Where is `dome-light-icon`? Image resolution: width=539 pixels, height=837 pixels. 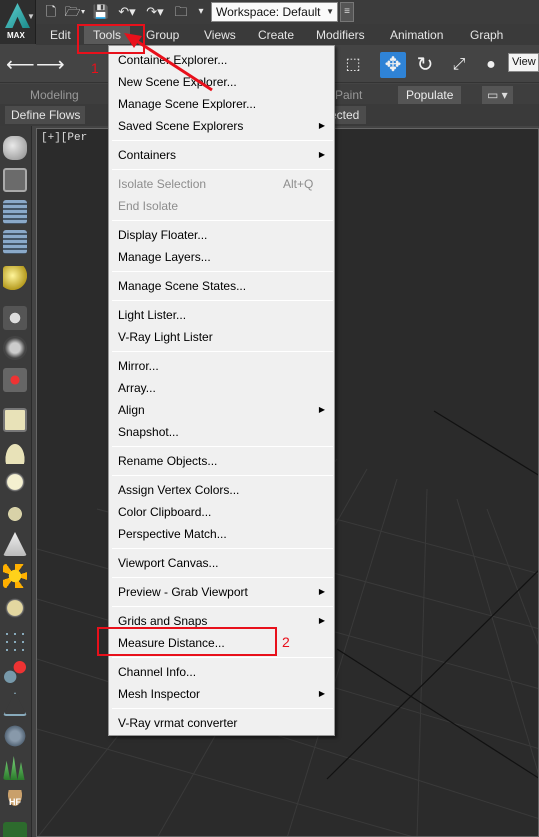 dome-light-icon is located at coordinates (15, 608).